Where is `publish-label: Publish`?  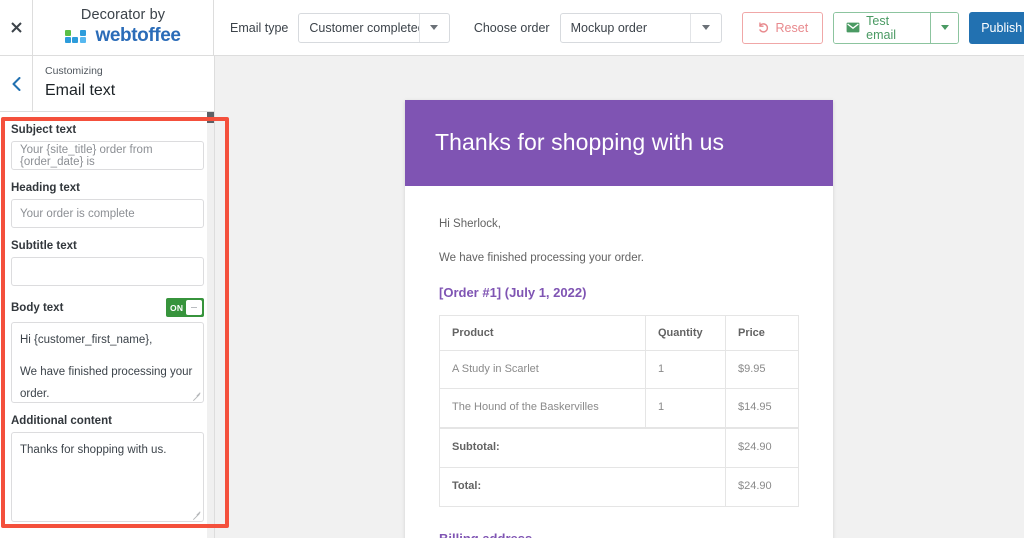
publish-label: Publish is located at coordinates (1002, 27).